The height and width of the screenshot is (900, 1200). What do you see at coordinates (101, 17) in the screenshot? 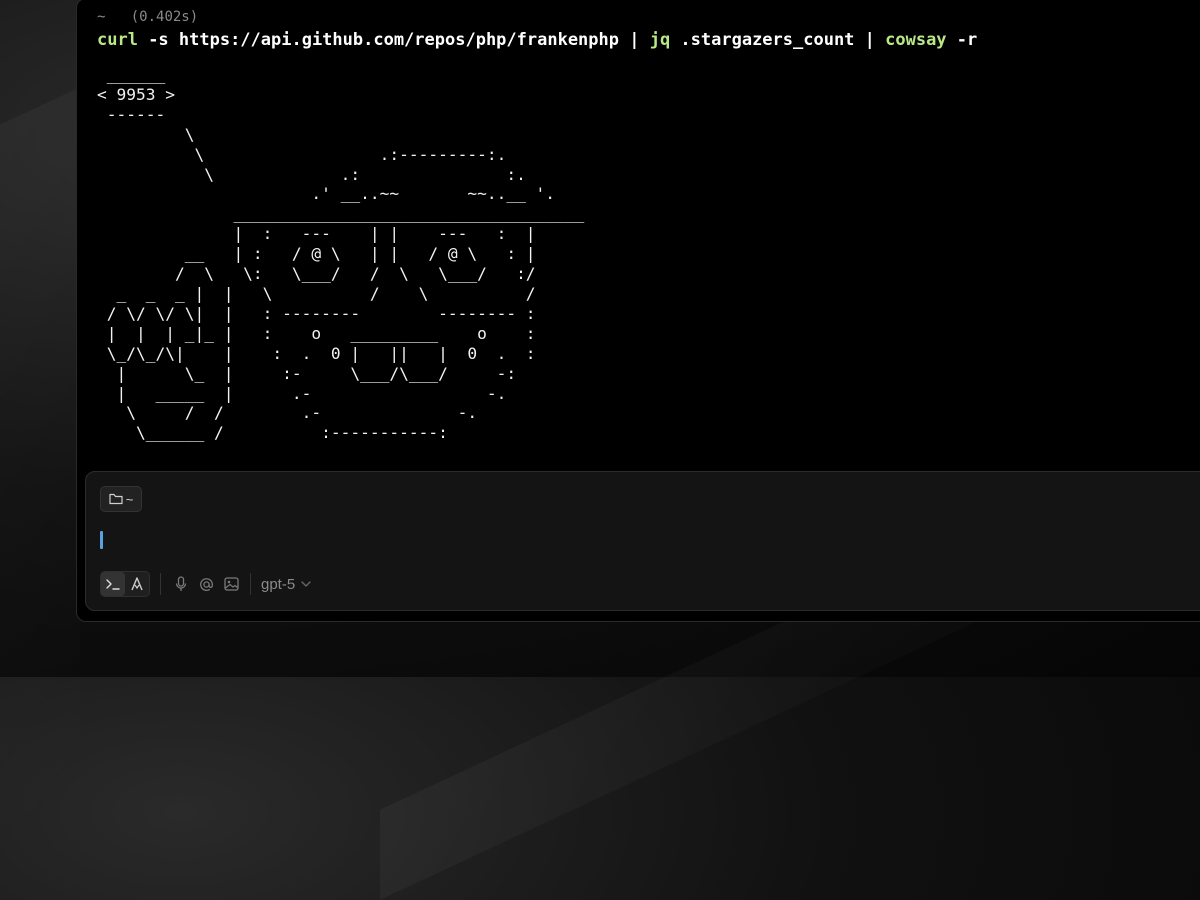
I see `cwd-label: ~` at bounding box center [101, 17].